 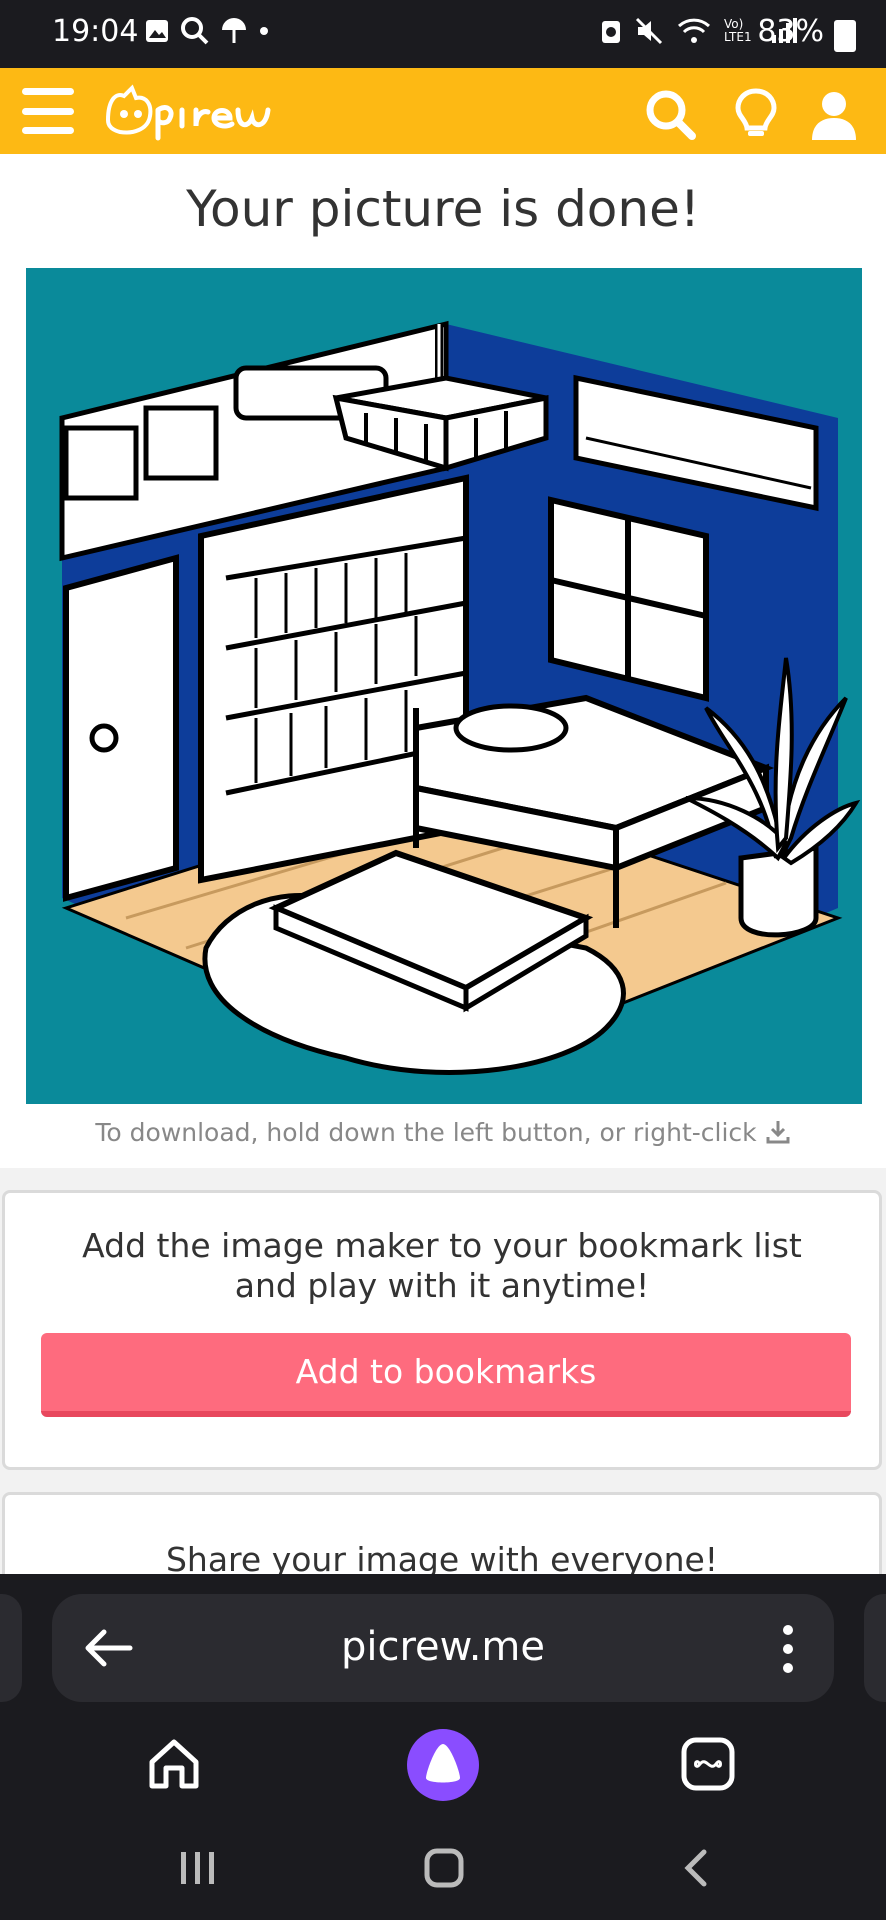 I want to click on mute-icon, so click(x=649, y=31).